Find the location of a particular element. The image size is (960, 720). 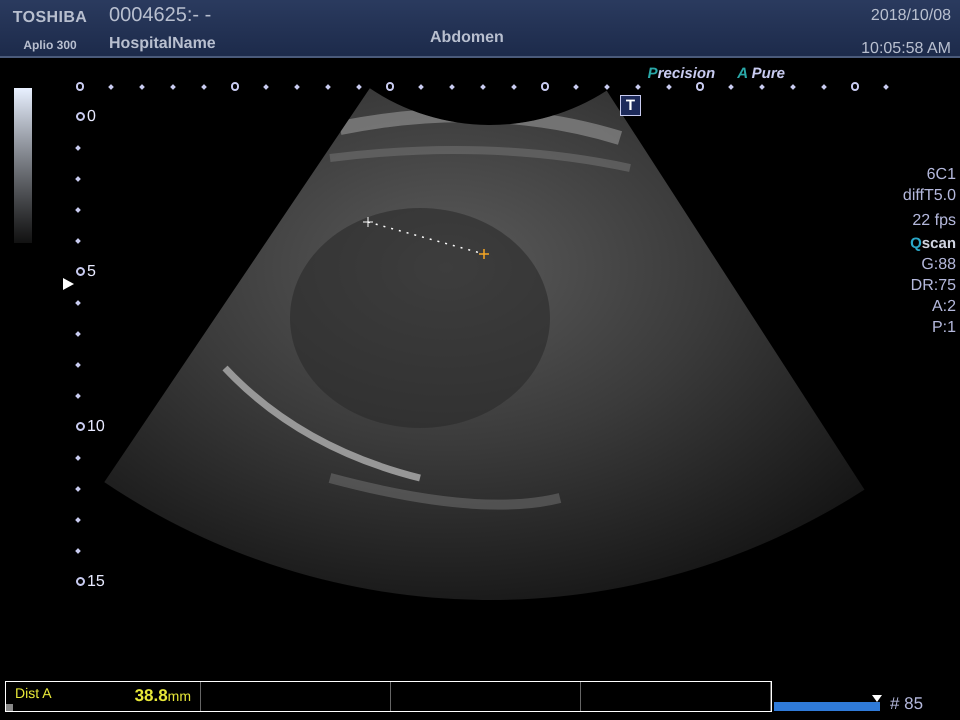

model-name: Aplio 300 is located at coordinates (50, 45).